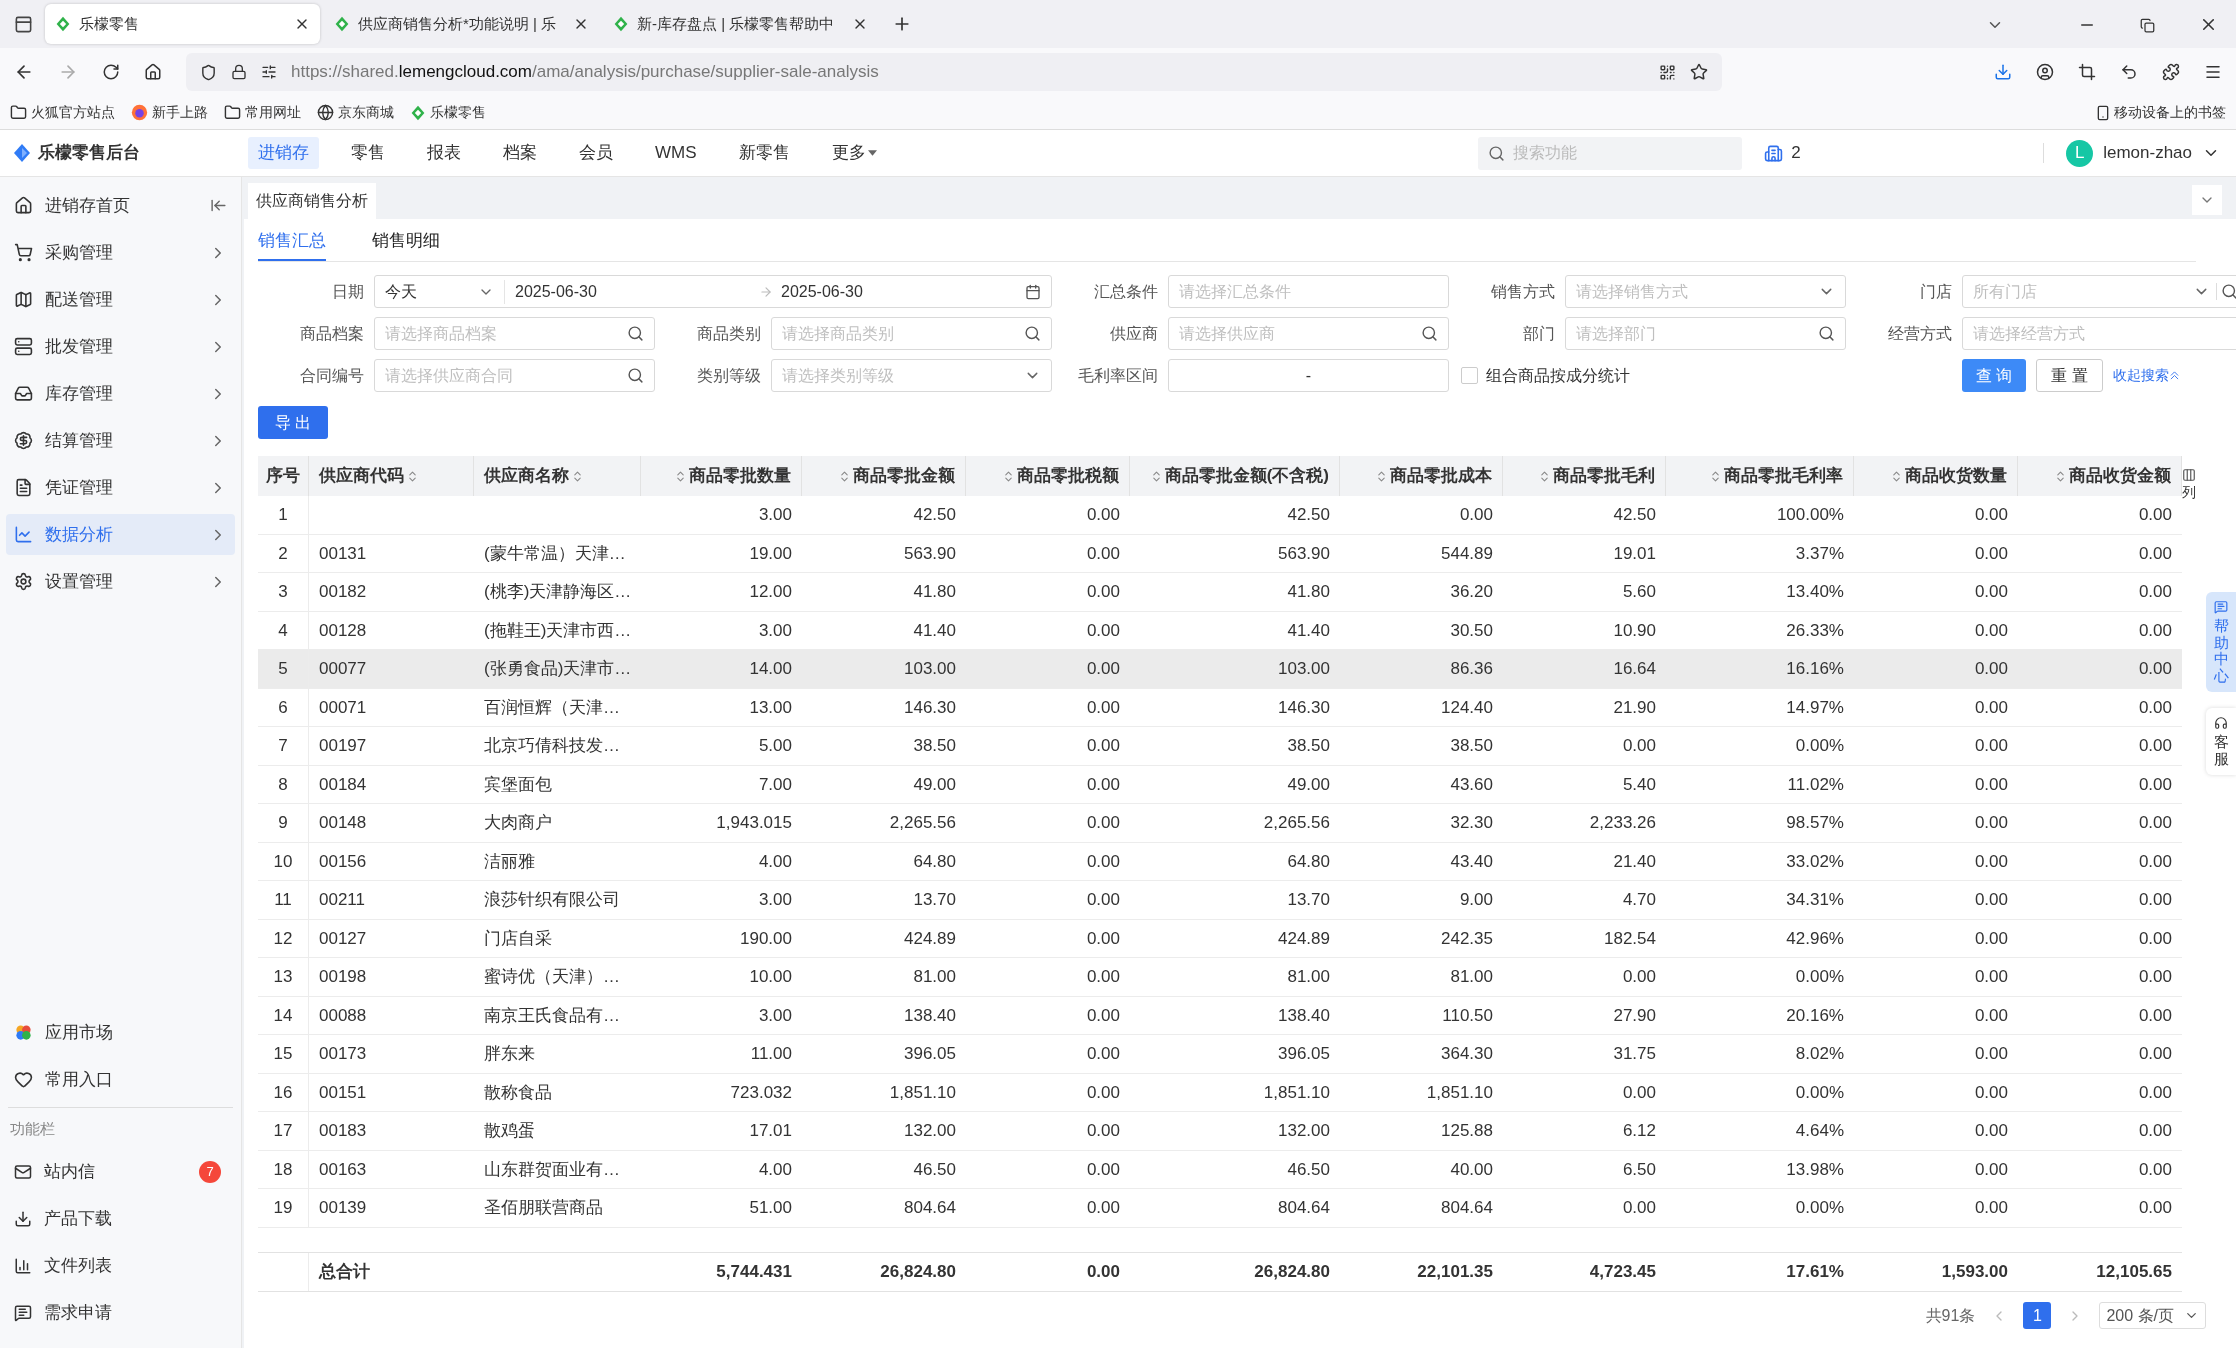 This screenshot has height=1348, width=2236. What do you see at coordinates (1956, 476) in the screenshot?
I see `column-header: 商品收货数量` at bounding box center [1956, 476].